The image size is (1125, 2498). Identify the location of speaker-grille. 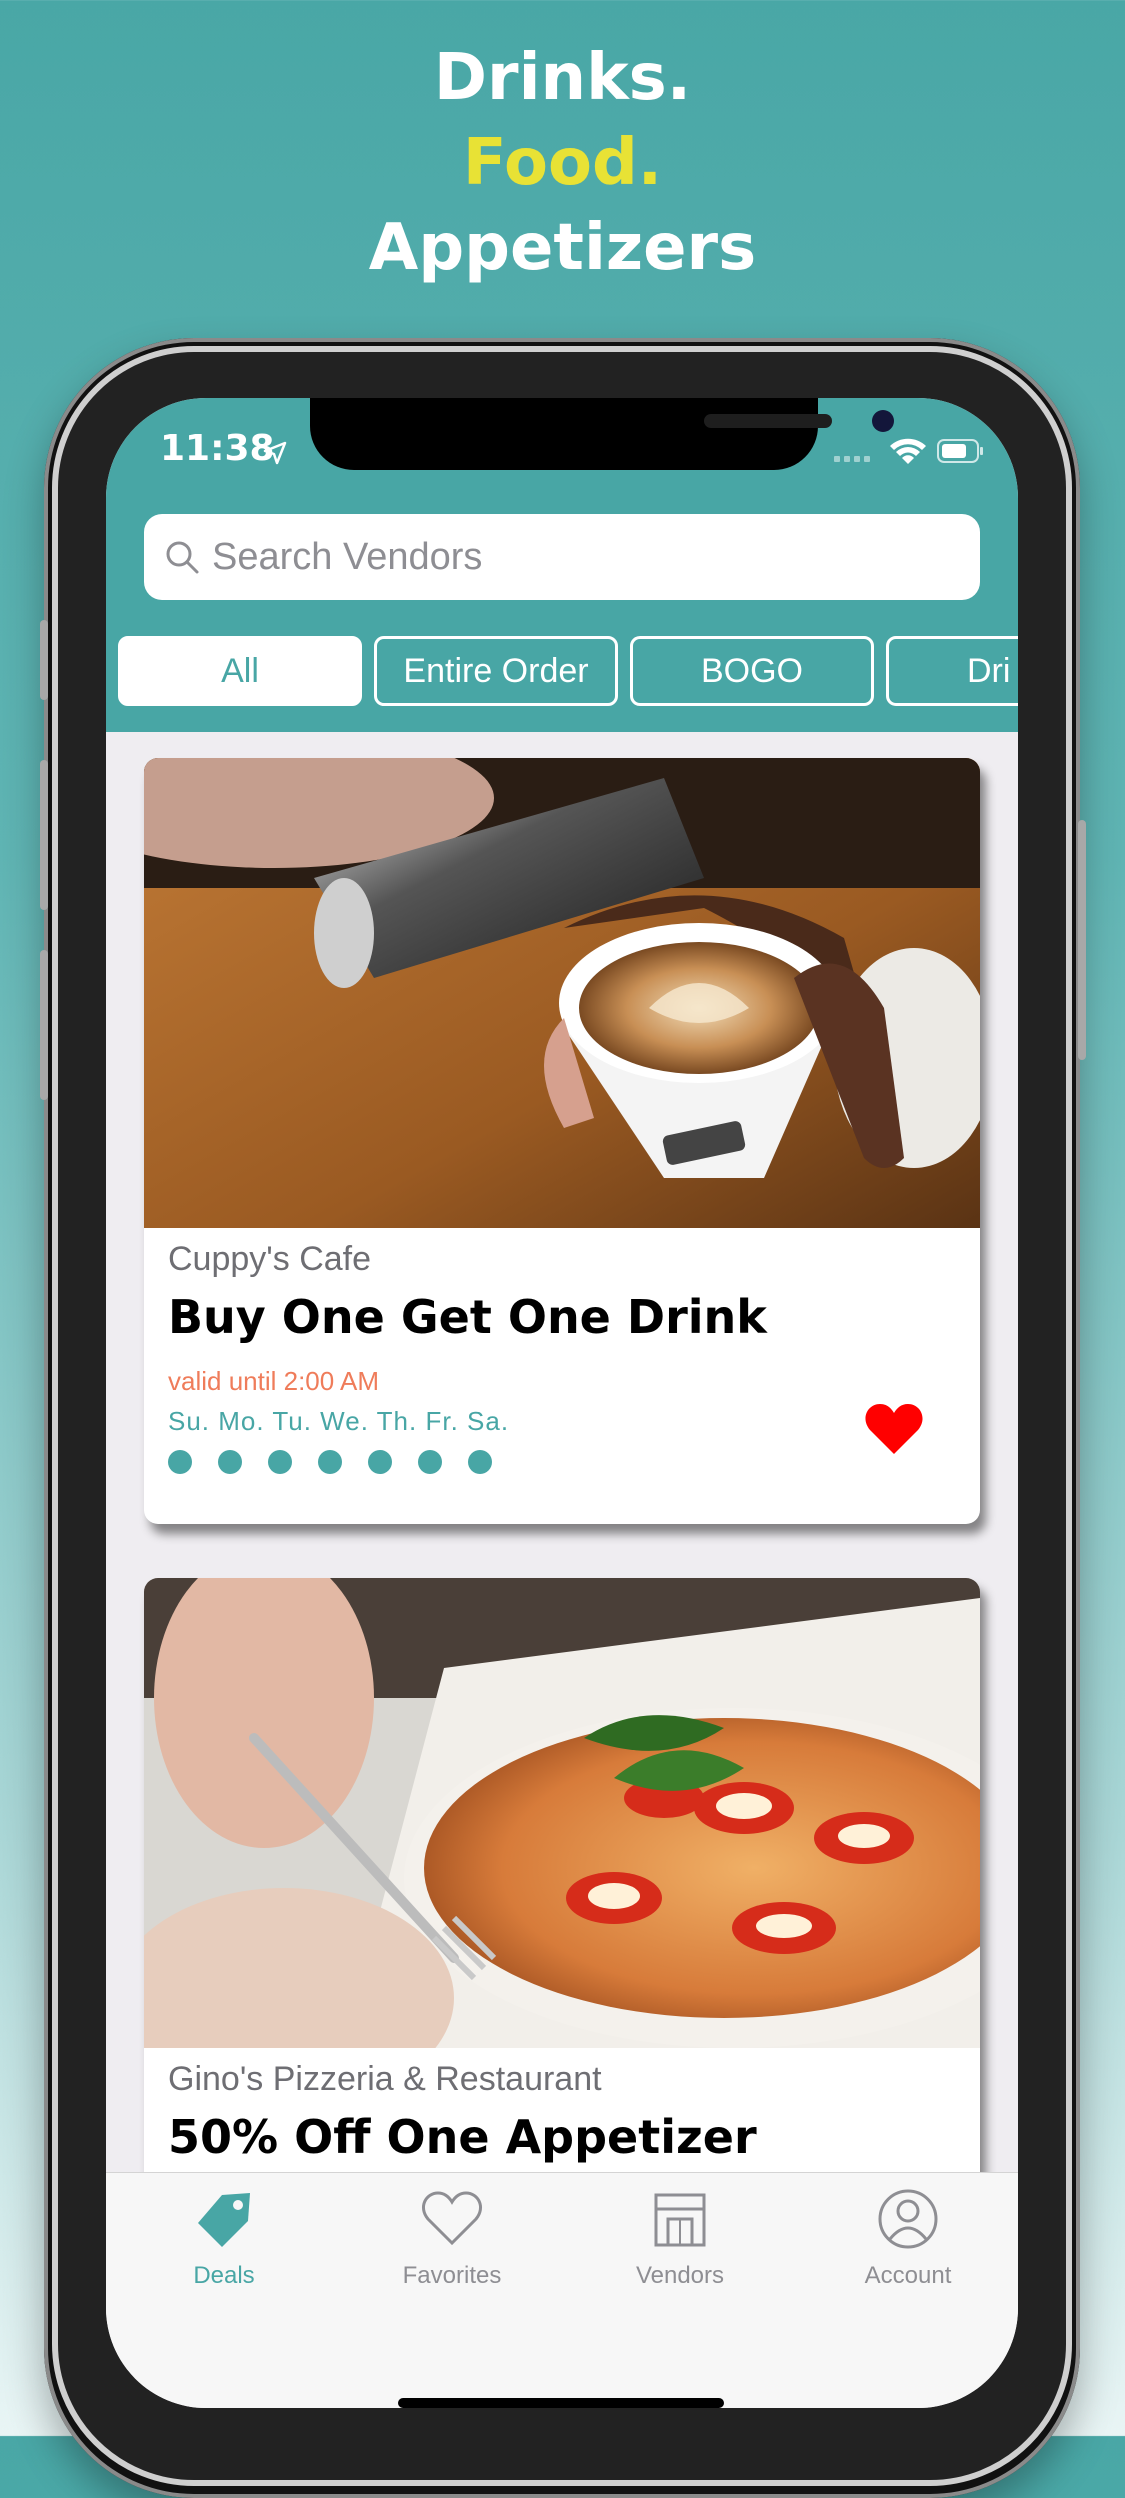
(768, 421).